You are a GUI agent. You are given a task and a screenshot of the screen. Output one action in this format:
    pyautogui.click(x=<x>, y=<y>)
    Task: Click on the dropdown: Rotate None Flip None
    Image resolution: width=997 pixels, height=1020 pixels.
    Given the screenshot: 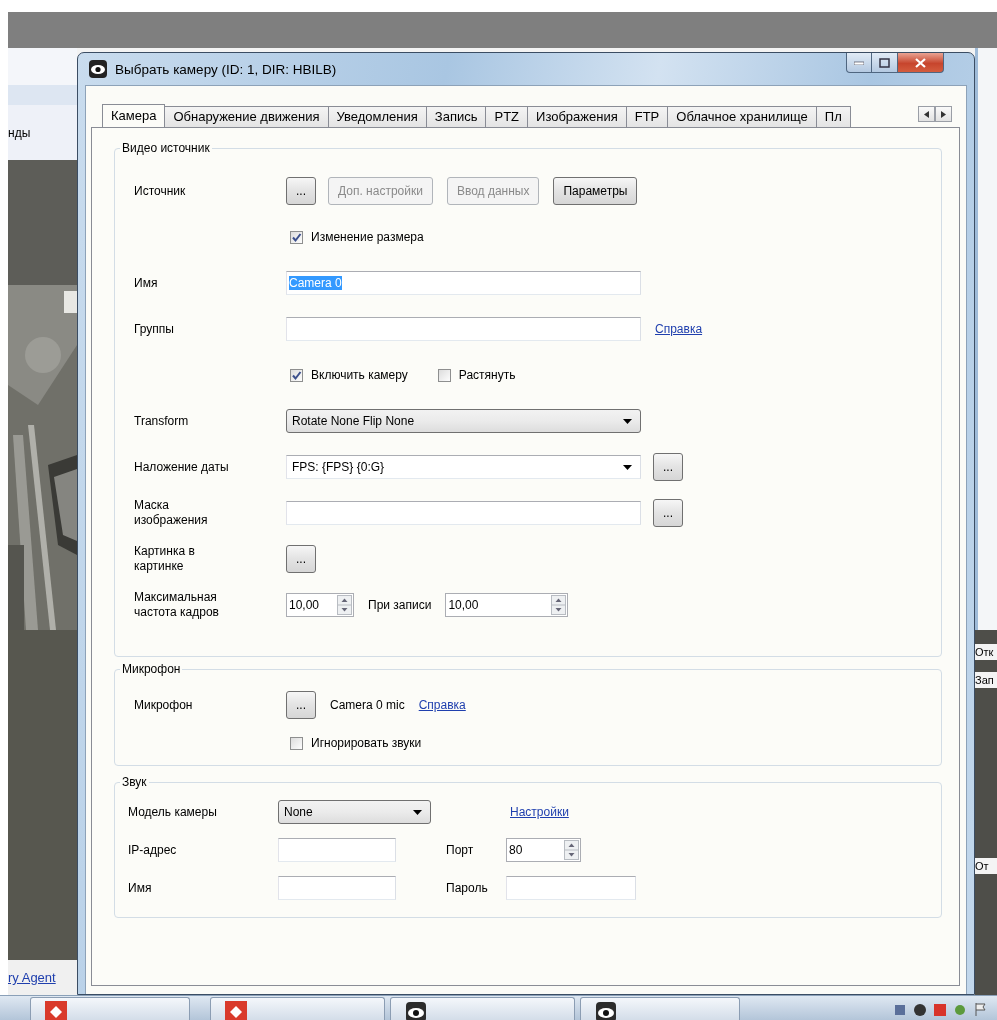 What is the action you would take?
    pyautogui.click(x=463, y=421)
    